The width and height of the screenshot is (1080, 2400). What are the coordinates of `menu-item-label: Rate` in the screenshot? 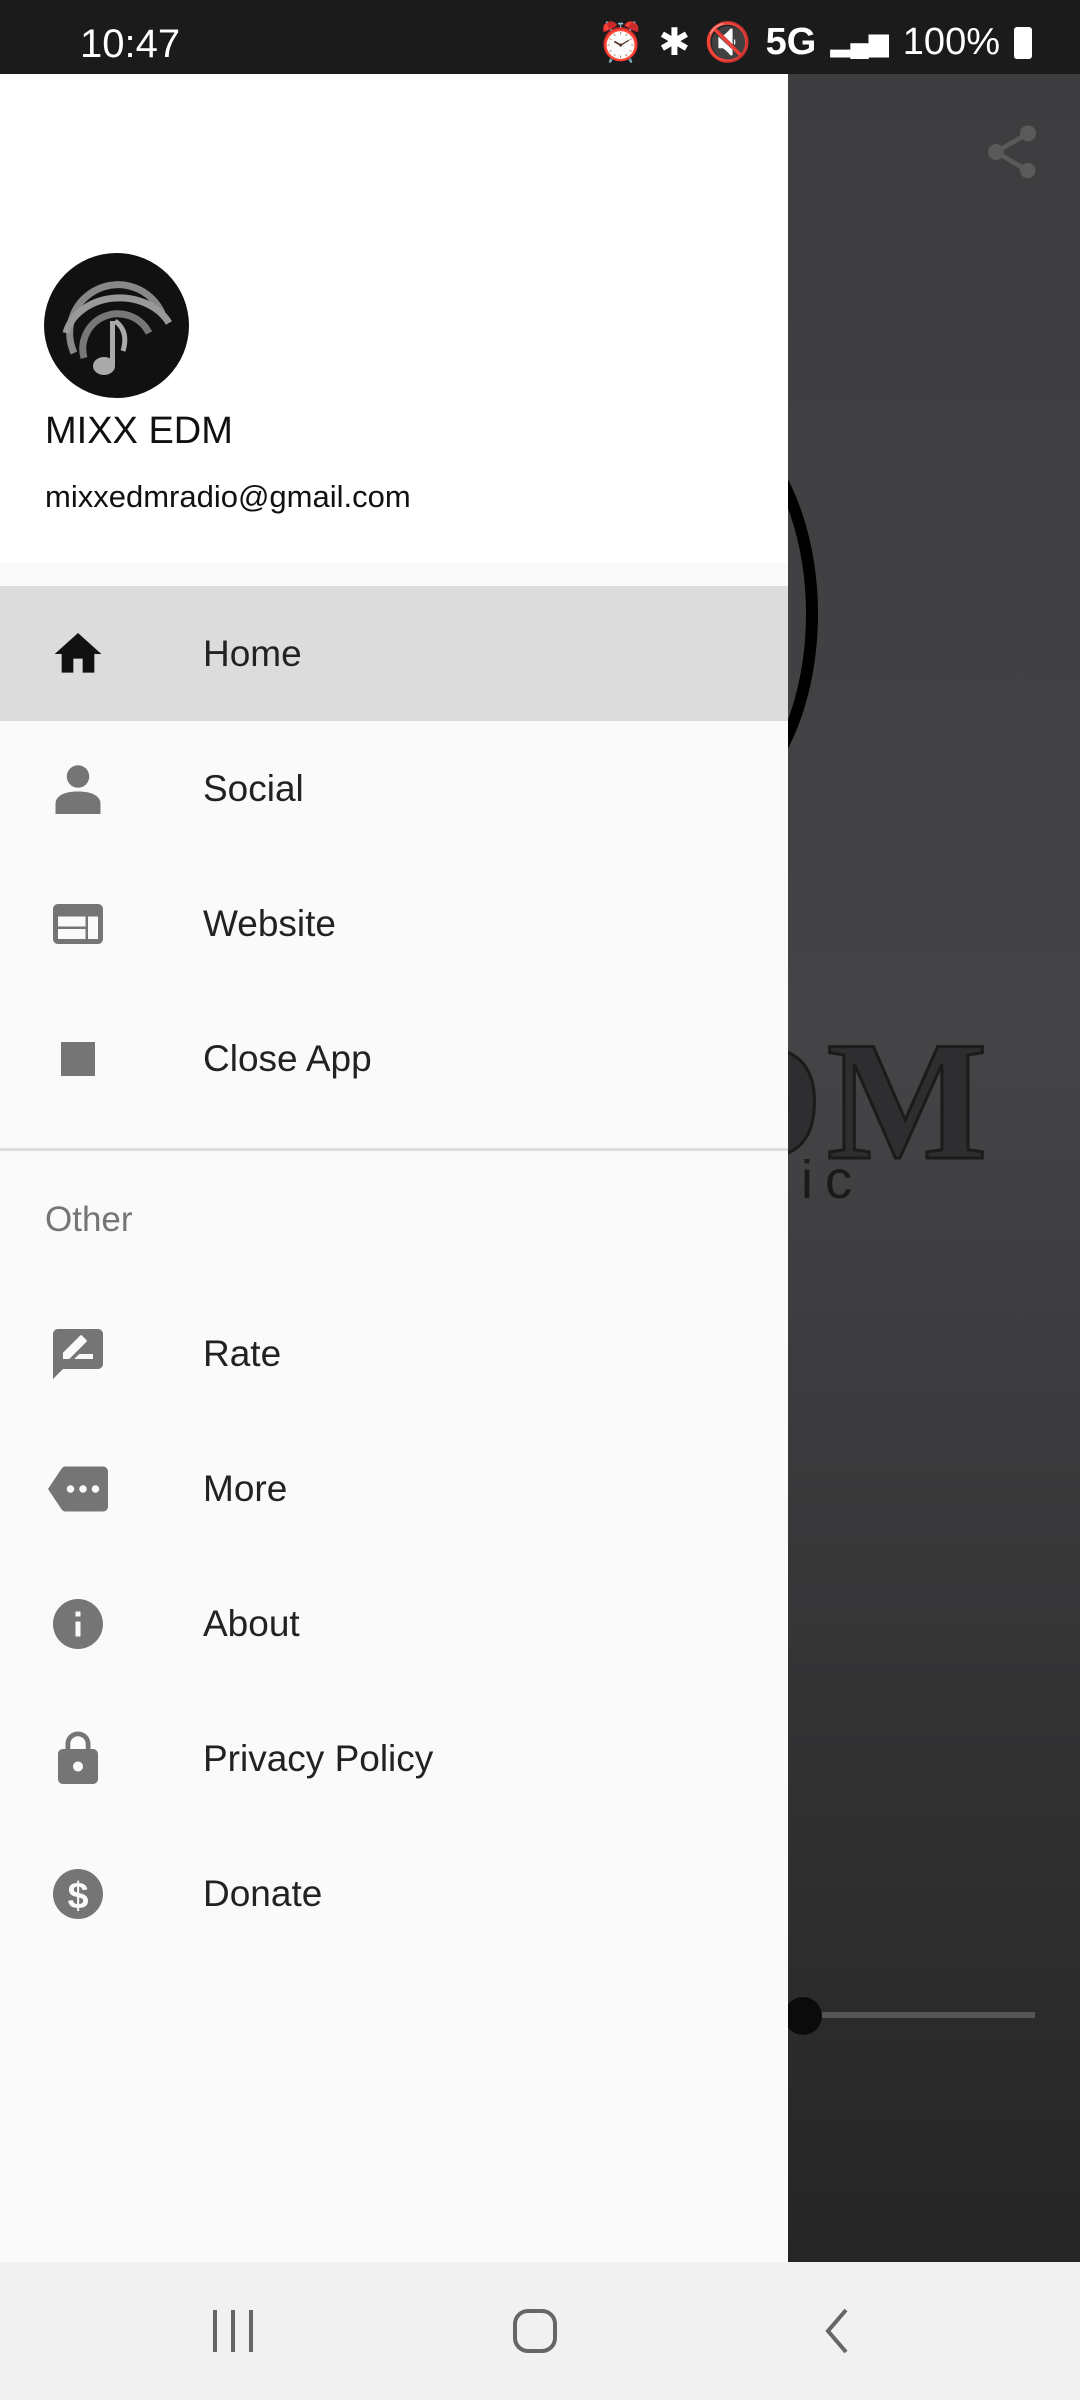 It's located at (242, 1353).